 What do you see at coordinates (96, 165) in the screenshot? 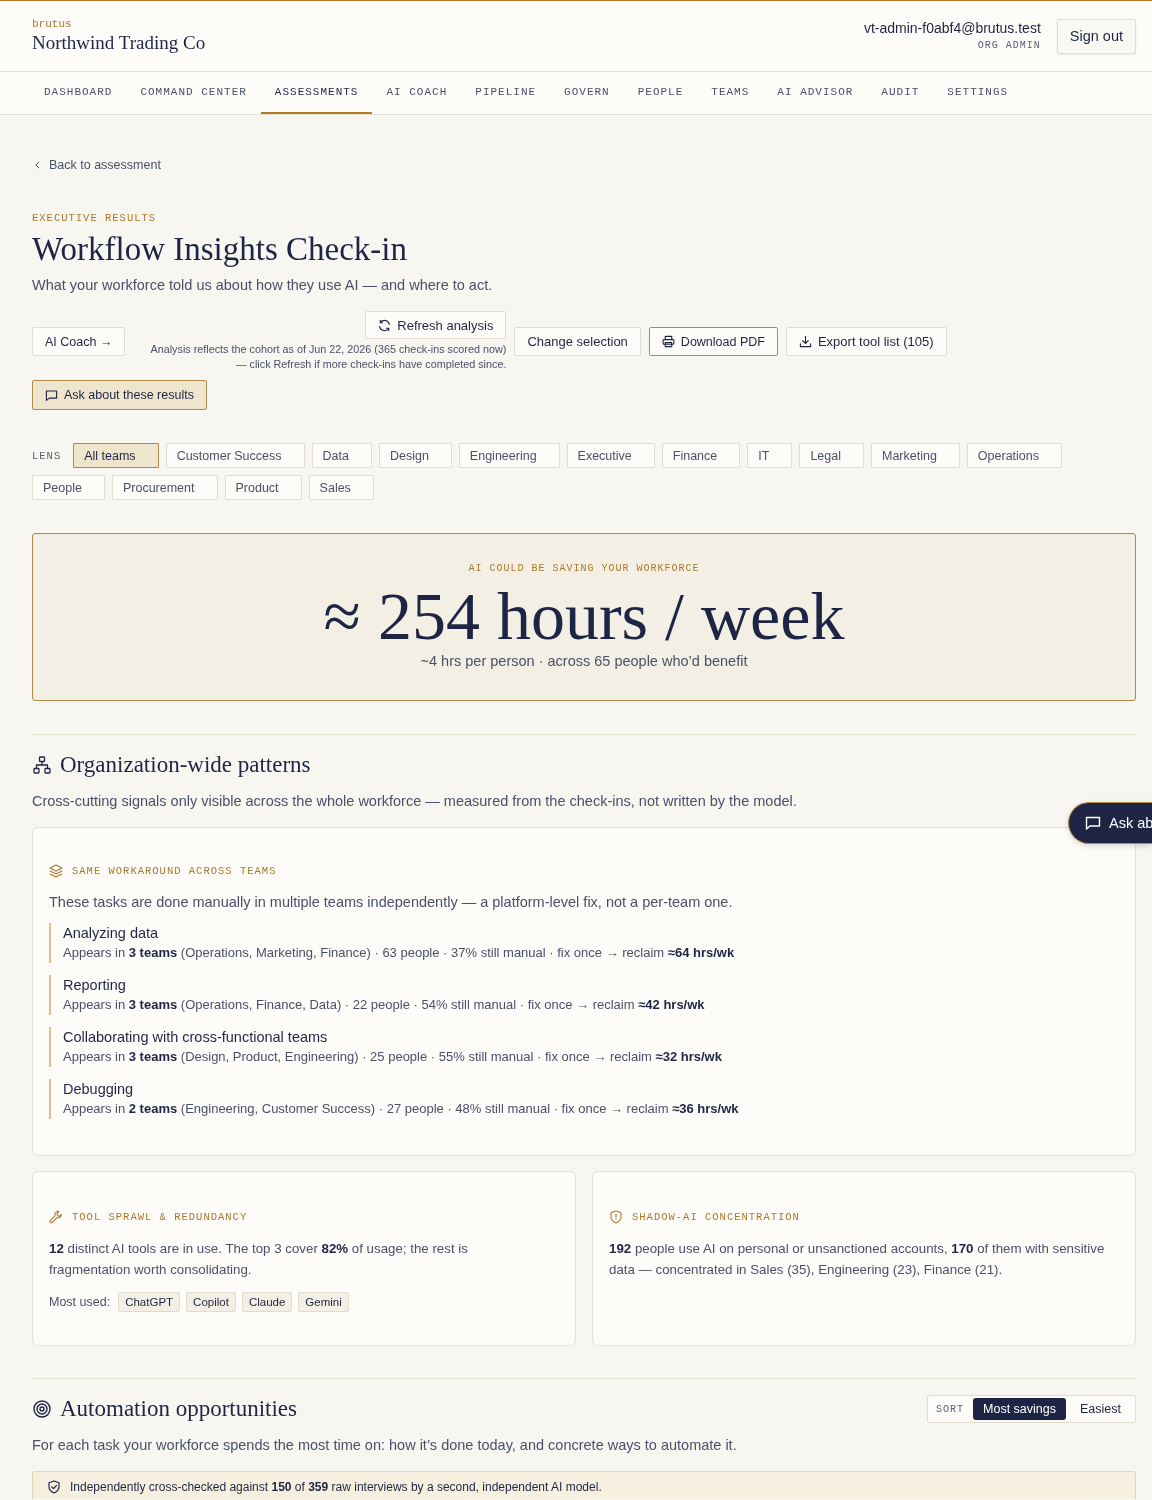
I see `back-link: Back to assessment` at bounding box center [96, 165].